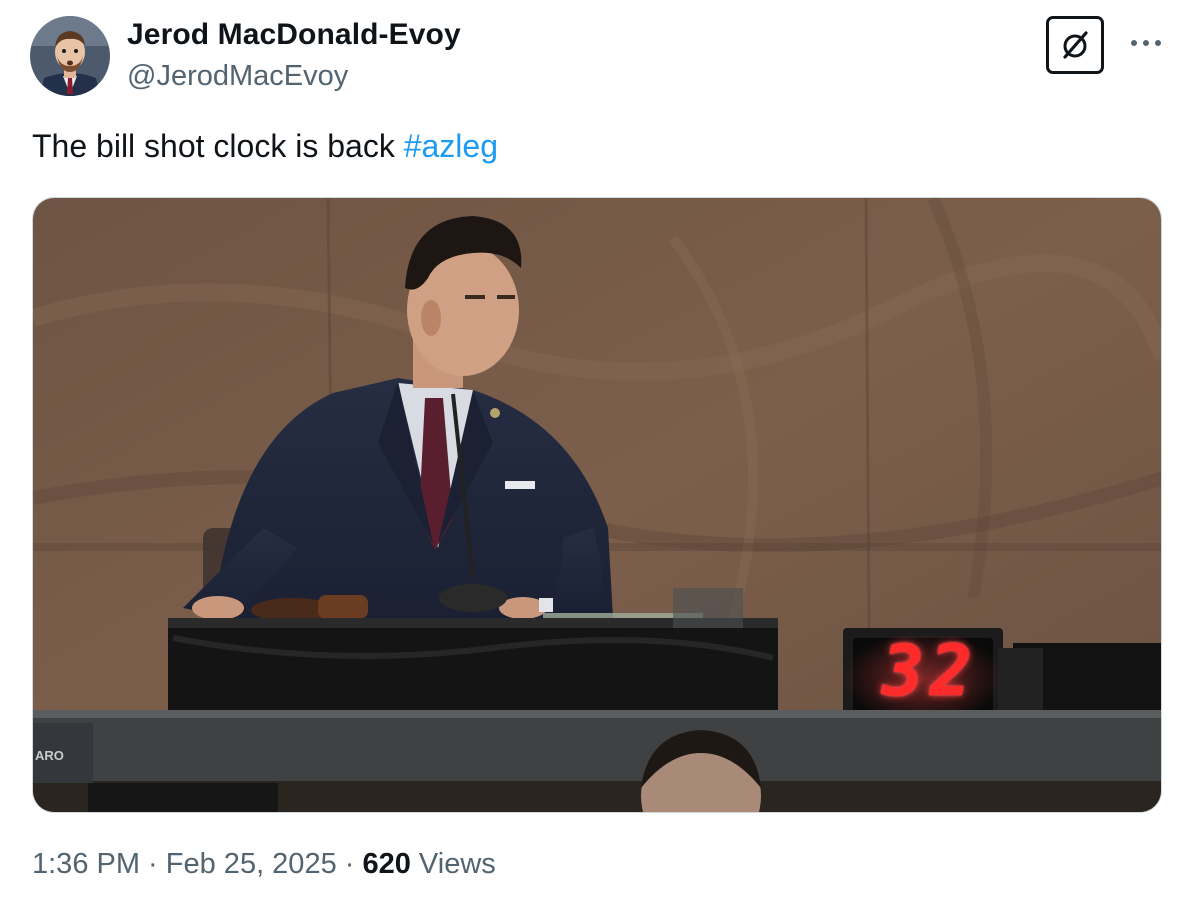  Describe the element at coordinates (453, 864) in the screenshot. I see `views-label: Views` at that location.